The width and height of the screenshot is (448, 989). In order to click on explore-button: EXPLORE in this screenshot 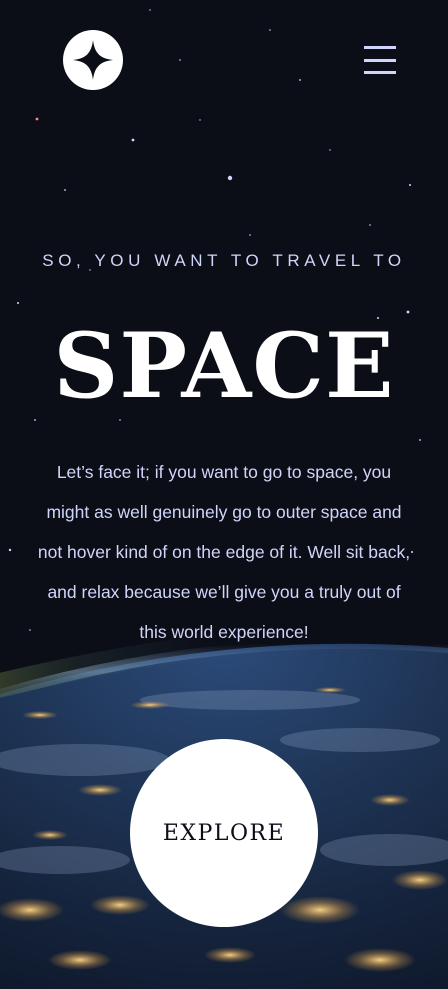, I will do `click(224, 833)`.